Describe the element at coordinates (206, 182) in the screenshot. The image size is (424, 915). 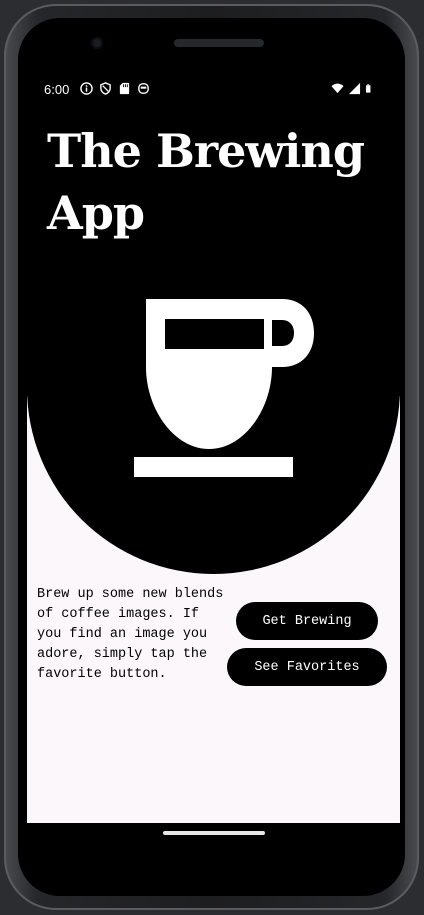
I see `app-title: The Brewing App` at that location.